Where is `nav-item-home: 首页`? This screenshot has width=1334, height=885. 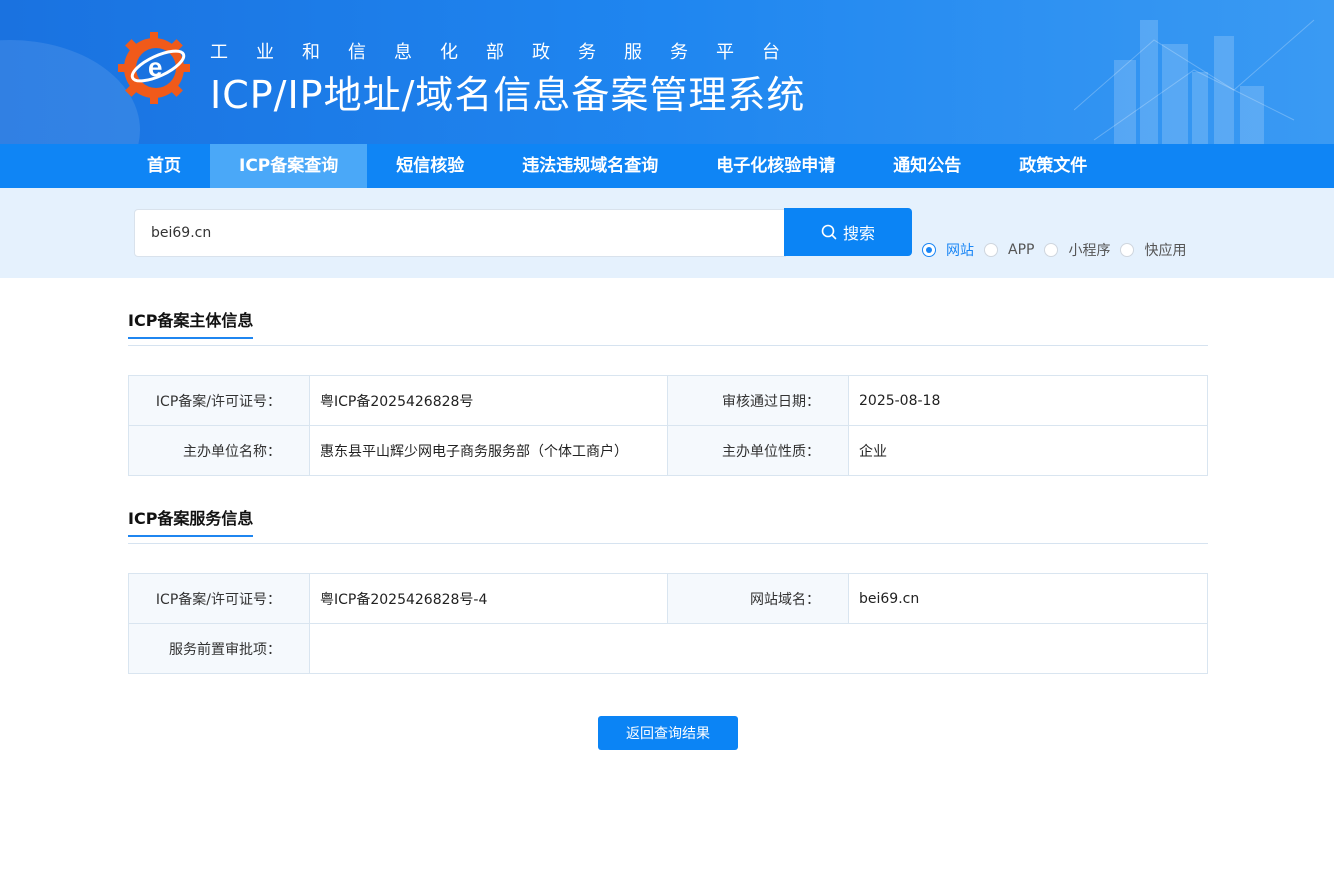
nav-item-home: 首页 is located at coordinates (164, 166).